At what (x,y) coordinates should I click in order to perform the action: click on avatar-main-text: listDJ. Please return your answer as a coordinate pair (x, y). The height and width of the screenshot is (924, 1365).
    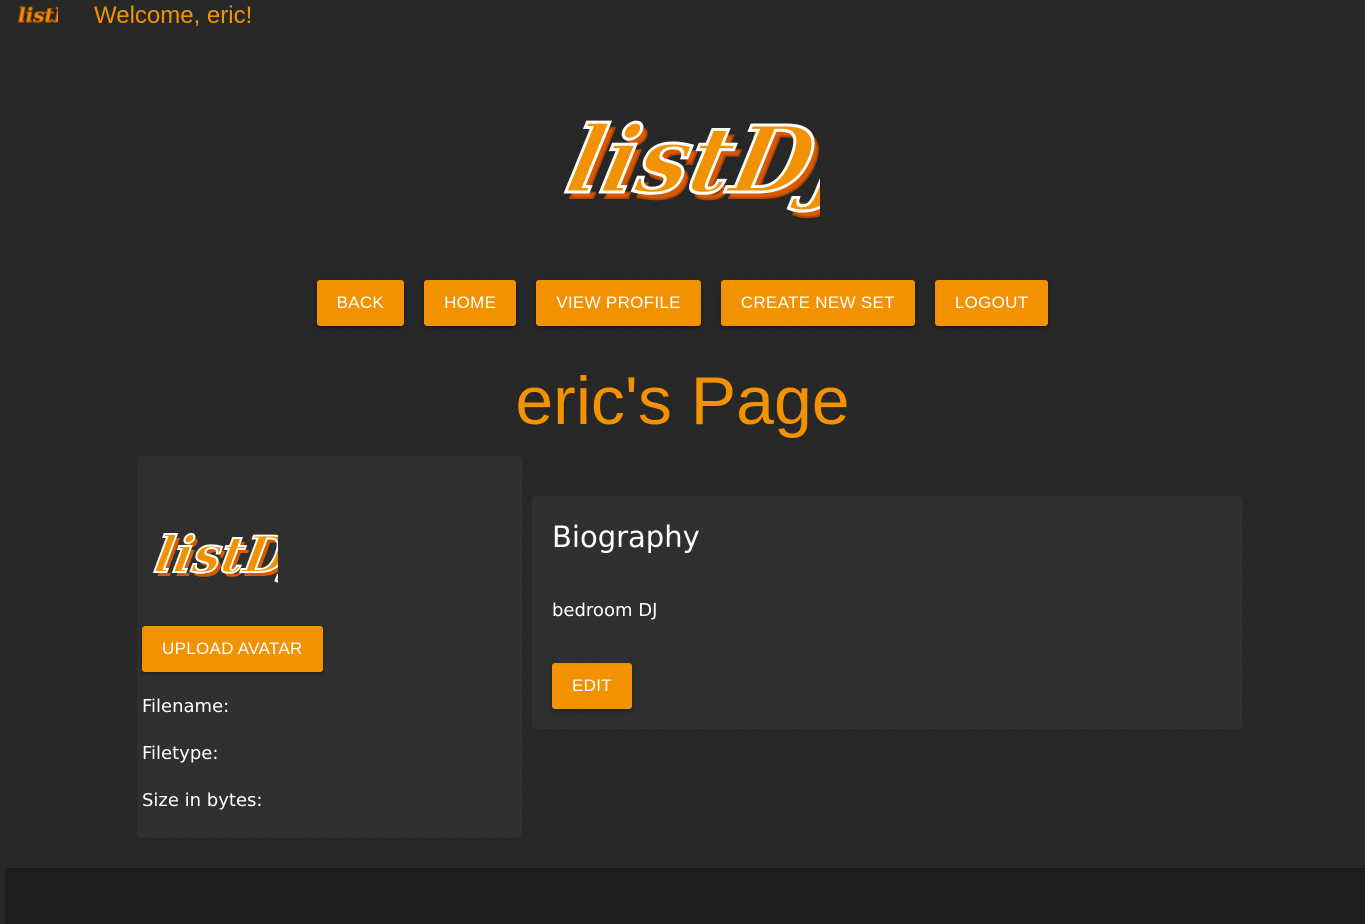
    Looking at the image, I should click on (215, 554).